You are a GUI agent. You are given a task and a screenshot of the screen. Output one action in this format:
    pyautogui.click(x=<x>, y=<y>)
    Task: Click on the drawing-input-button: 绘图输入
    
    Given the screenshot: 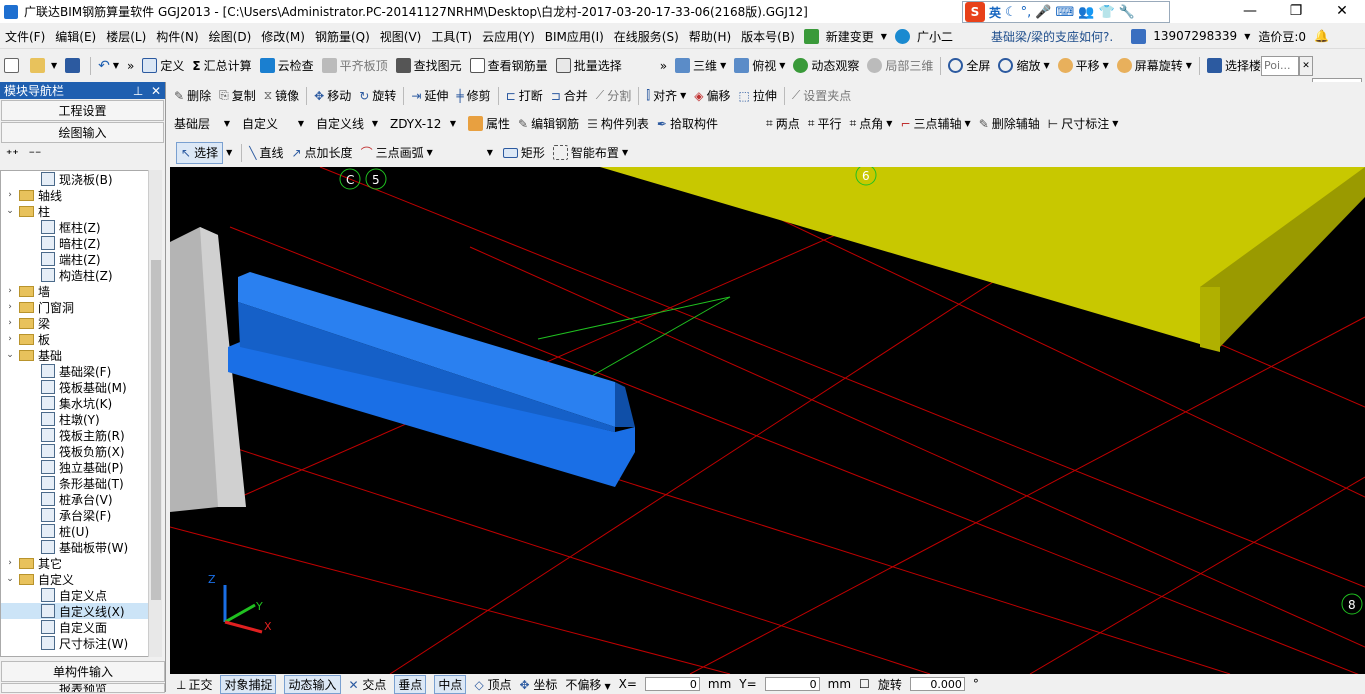 What is the action you would take?
    pyautogui.click(x=82, y=132)
    